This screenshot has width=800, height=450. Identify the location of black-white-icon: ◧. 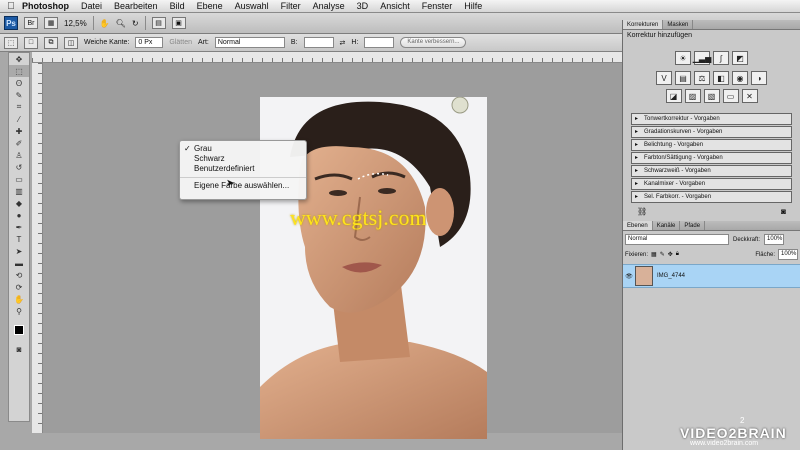
(721, 78).